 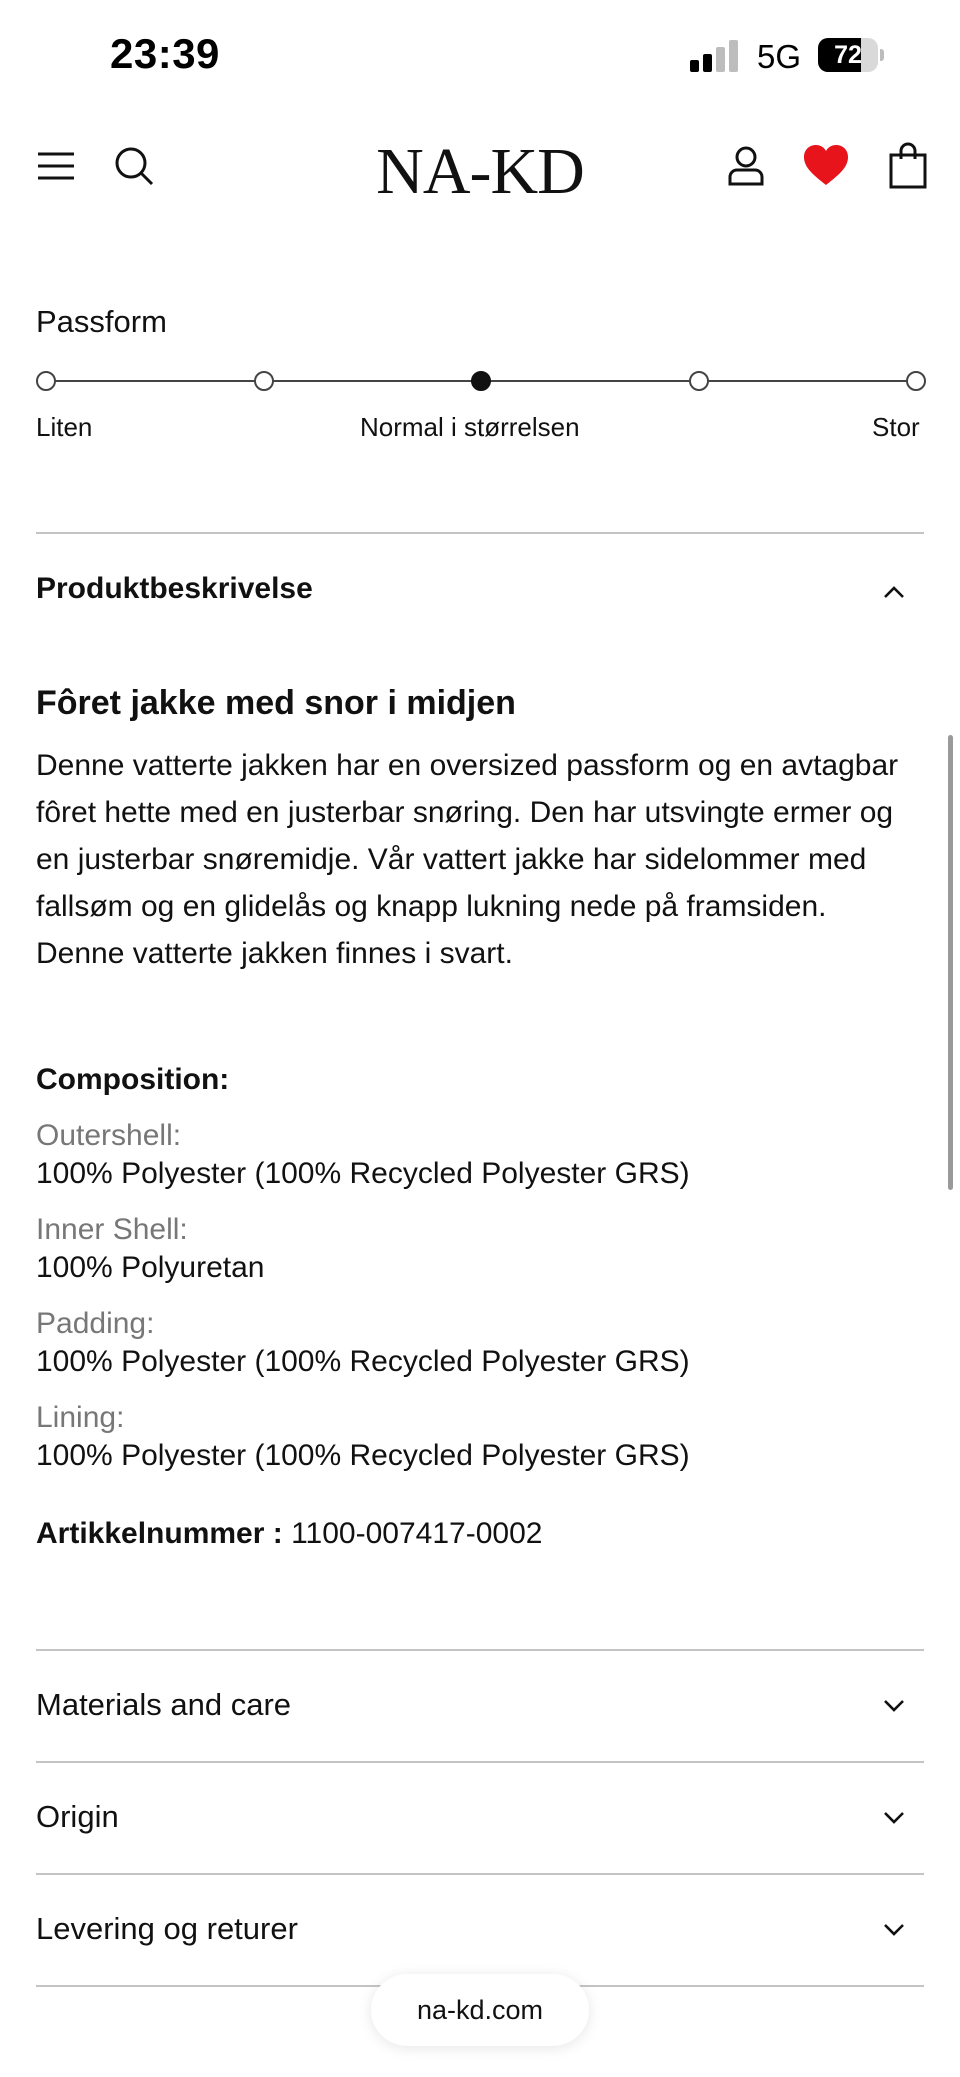 What do you see at coordinates (101, 321) in the screenshot?
I see `fit-label: Passform` at bounding box center [101, 321].